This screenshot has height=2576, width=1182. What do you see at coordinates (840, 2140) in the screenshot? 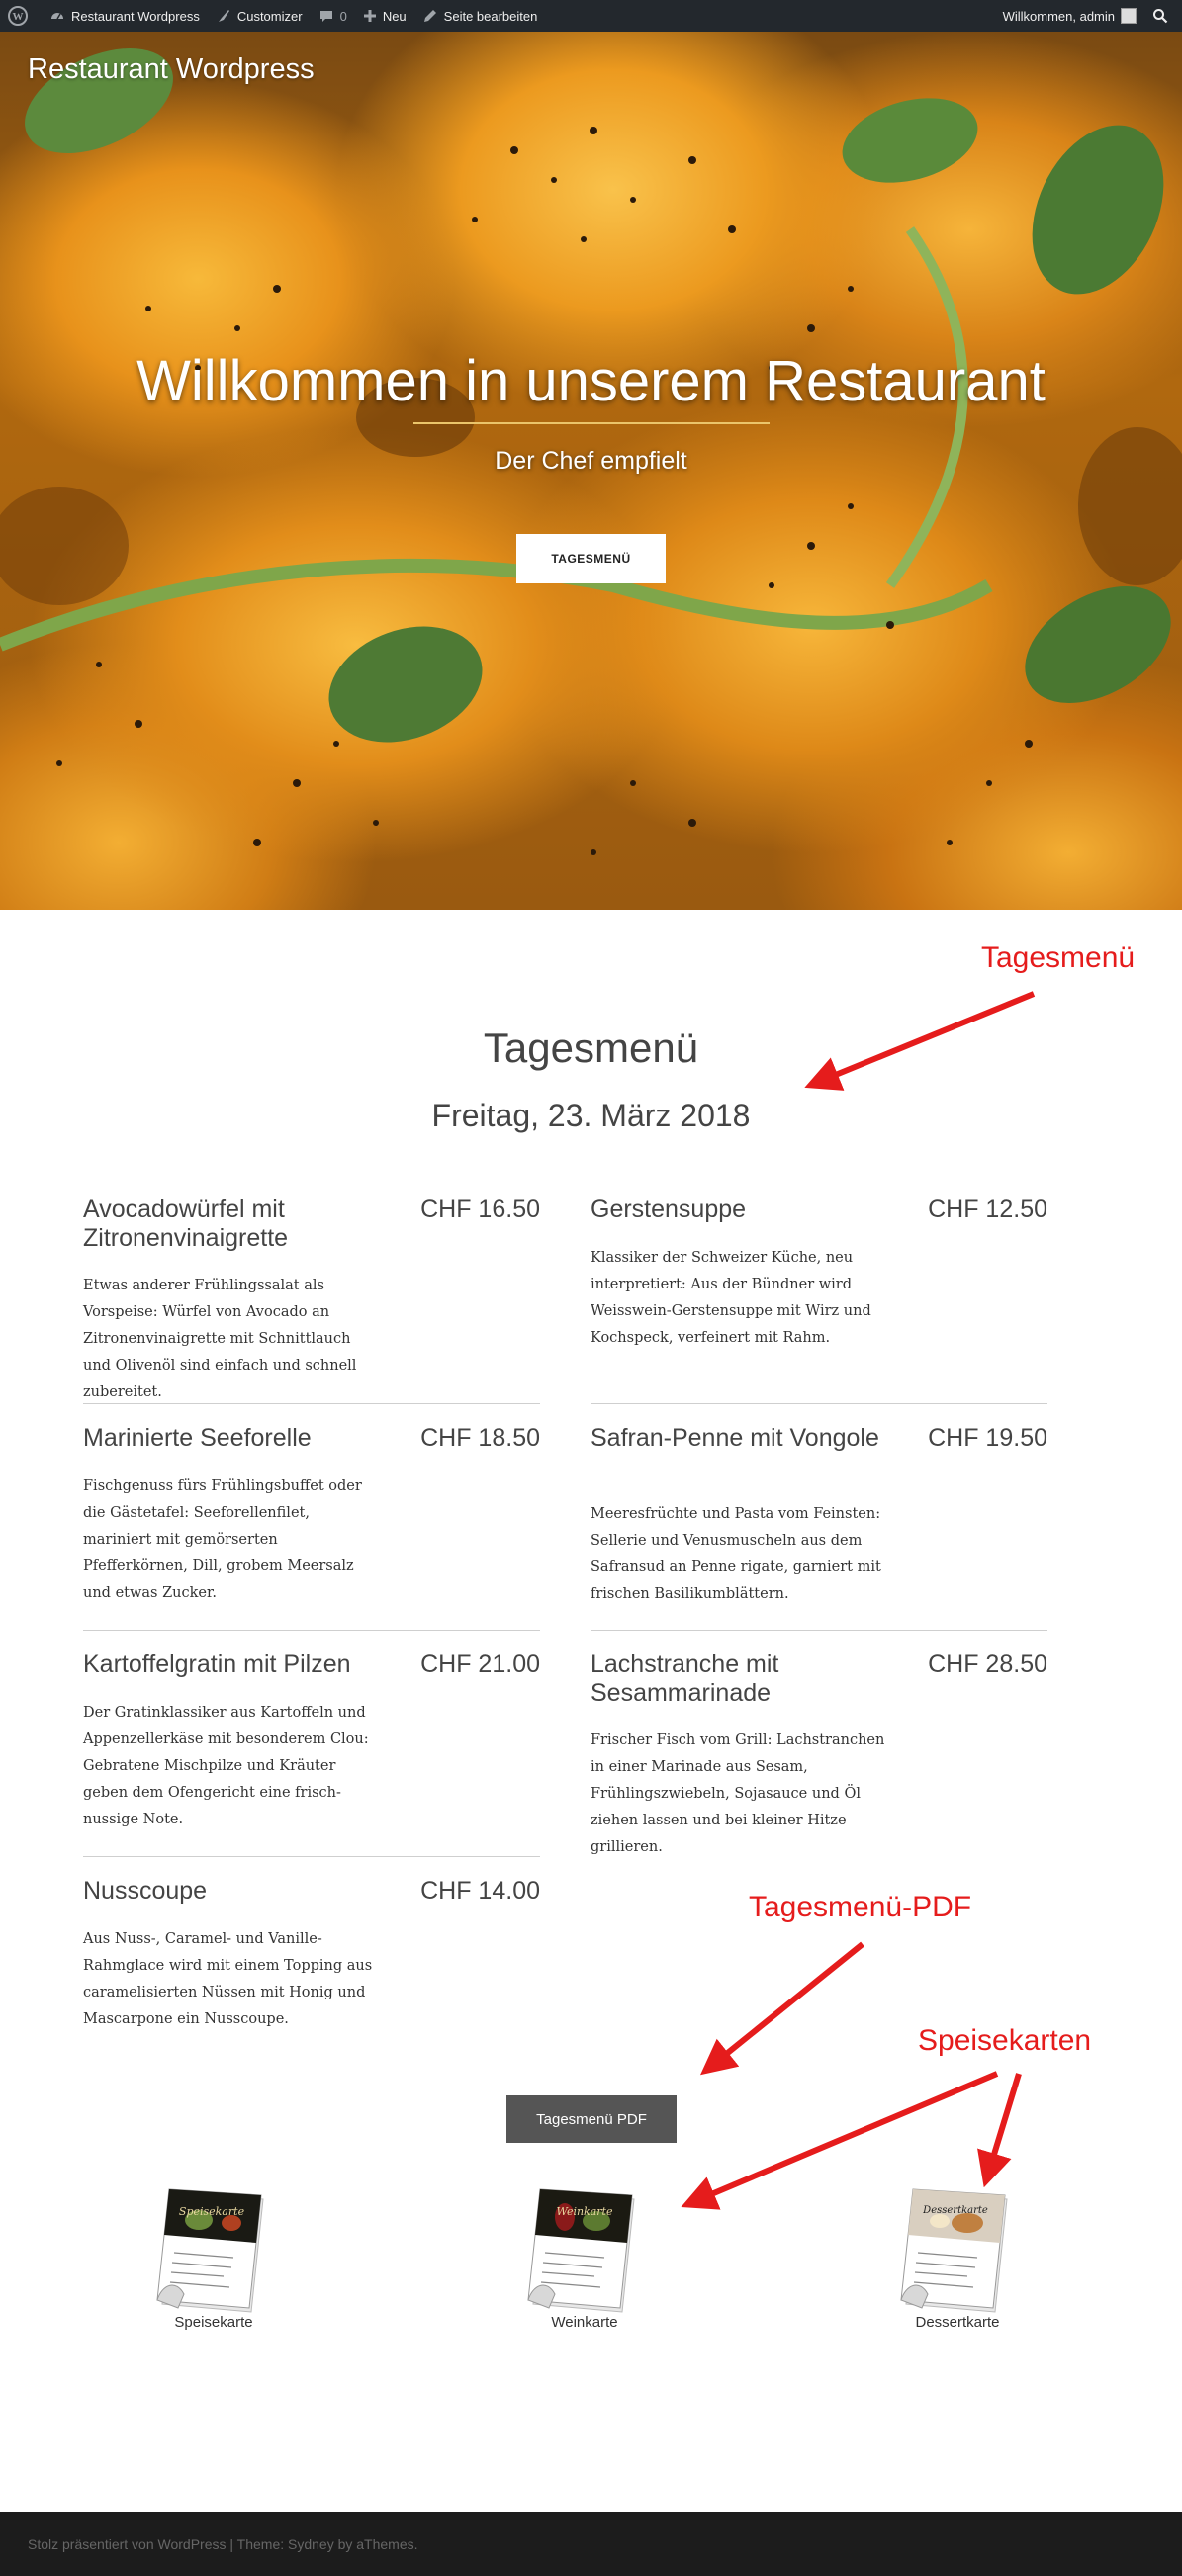
I see `arrow-to-weinkarte` at bounding box center [840, 2140].